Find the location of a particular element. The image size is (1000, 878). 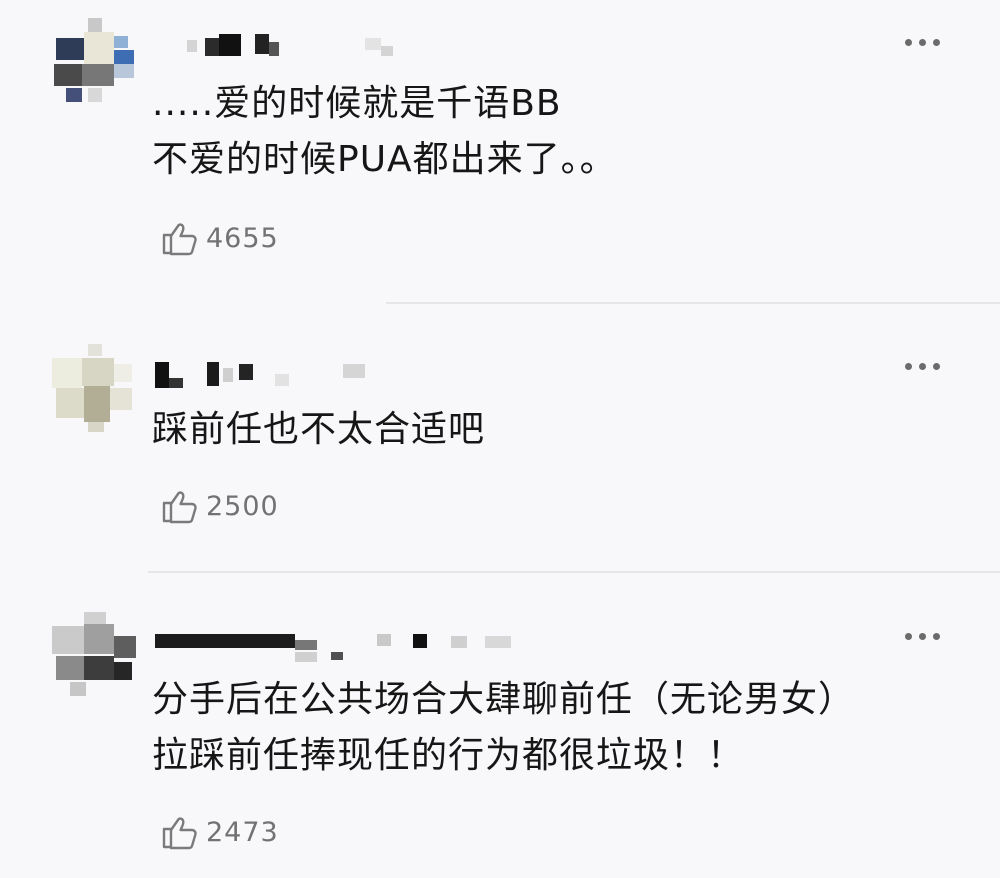

comment-text: 分手后在公共场合大肆聊前任（无论男女） 拉踩前任捧现任的行为都很垃圾！！ is located at coordinates (504, 727).